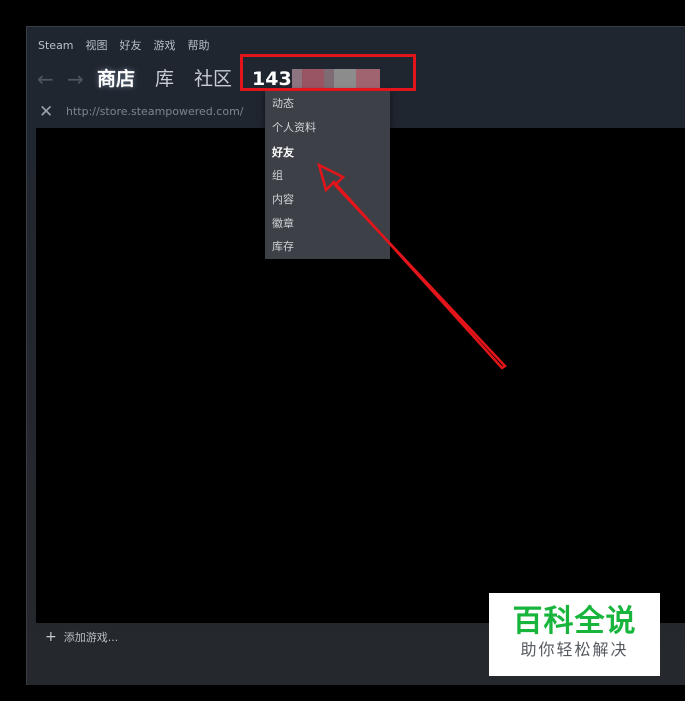  Describe the element at coordinates (75, 79) in the screenshot. I see `arrow-right-icon: →` at that location.